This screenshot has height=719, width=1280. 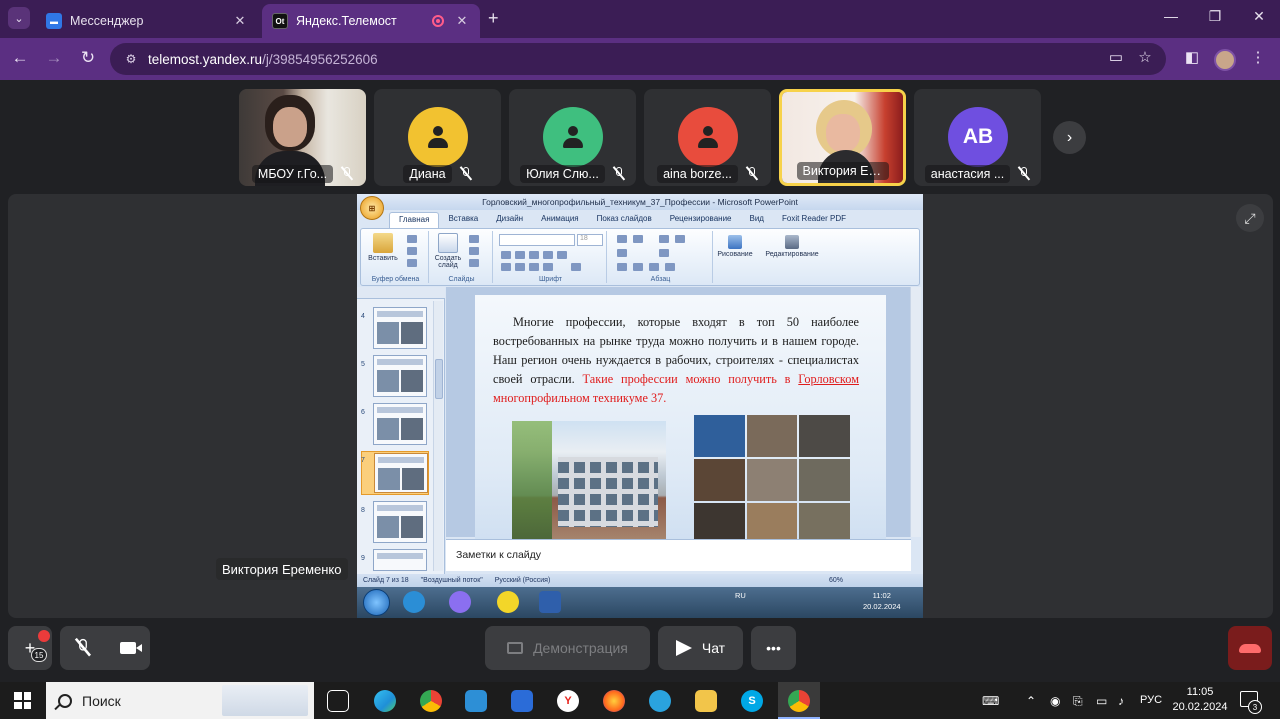 What do you see at coordinates (522, 701) in the screenshot?
I see `store-icon` at bounding box center [522, 701].